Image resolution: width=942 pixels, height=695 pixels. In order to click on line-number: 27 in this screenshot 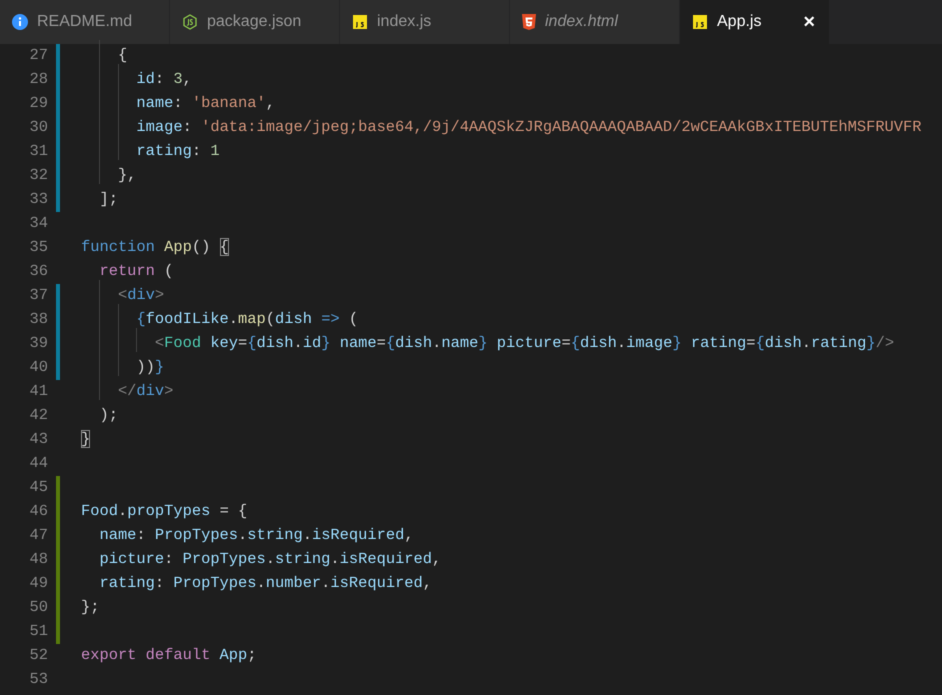, I will do `click(38, 55)`.